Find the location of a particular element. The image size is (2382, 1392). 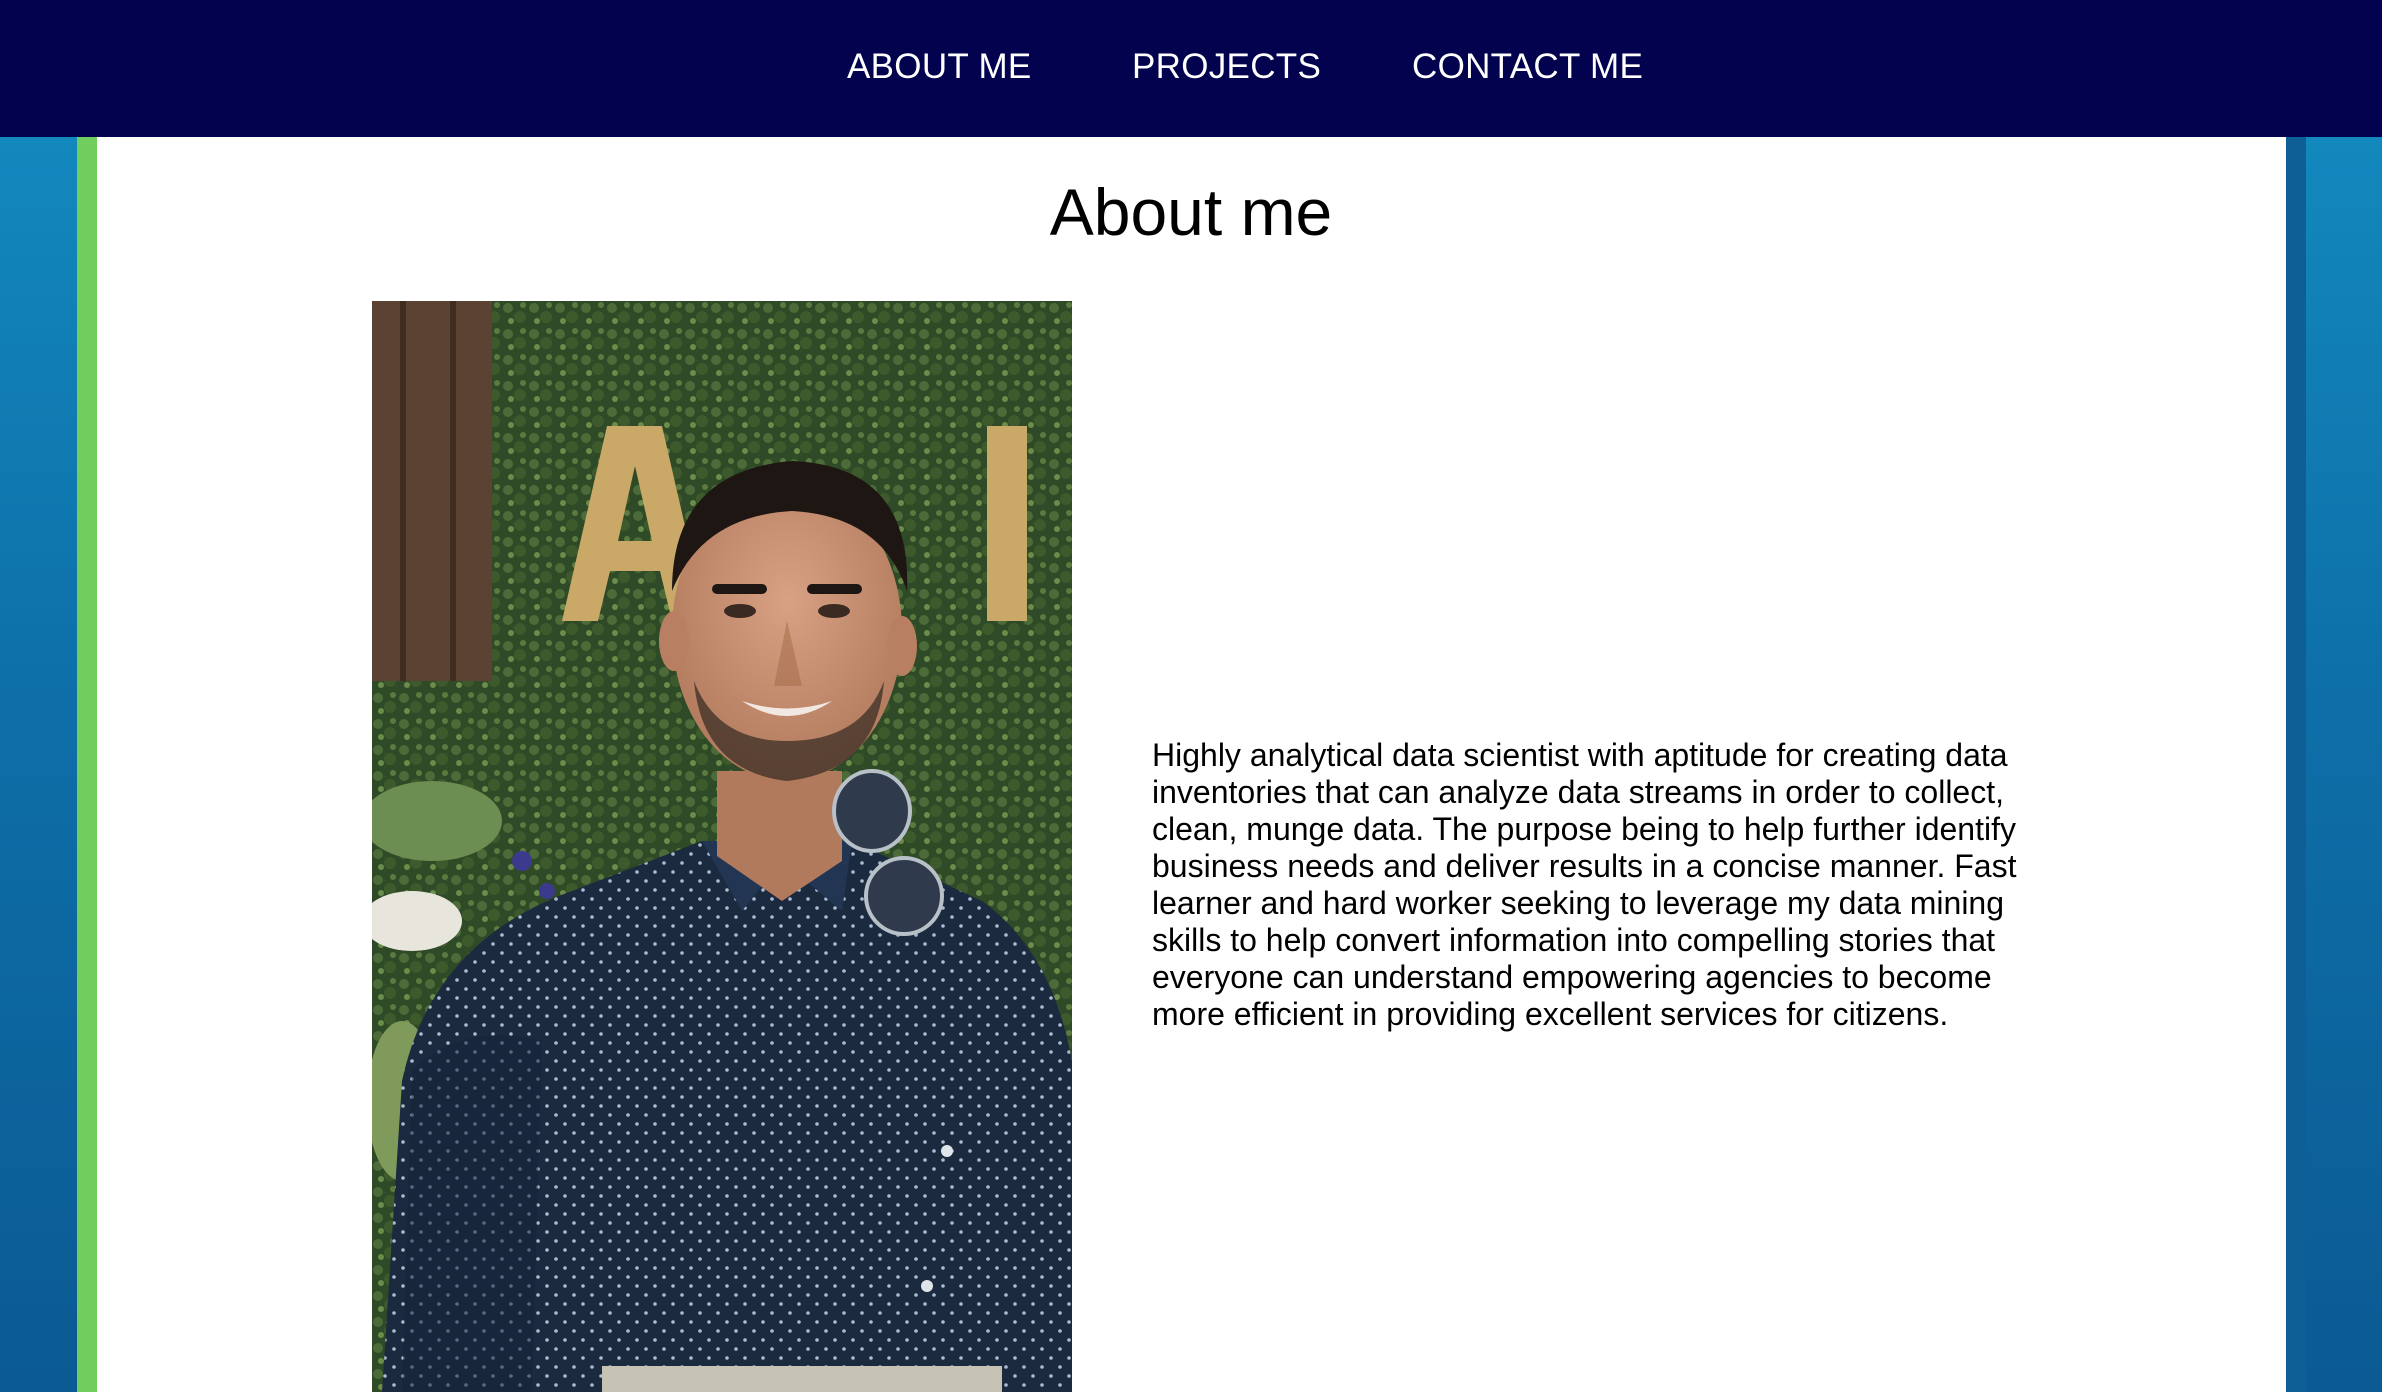

nav-contact-me: CONTACT ME is located at coordinates (1527, 67).